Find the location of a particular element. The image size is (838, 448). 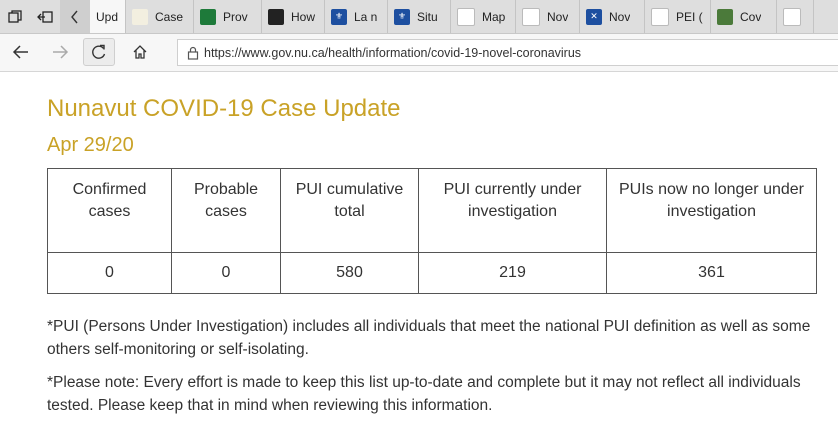

tab-title: Upd is located at coordinates (107, 16).